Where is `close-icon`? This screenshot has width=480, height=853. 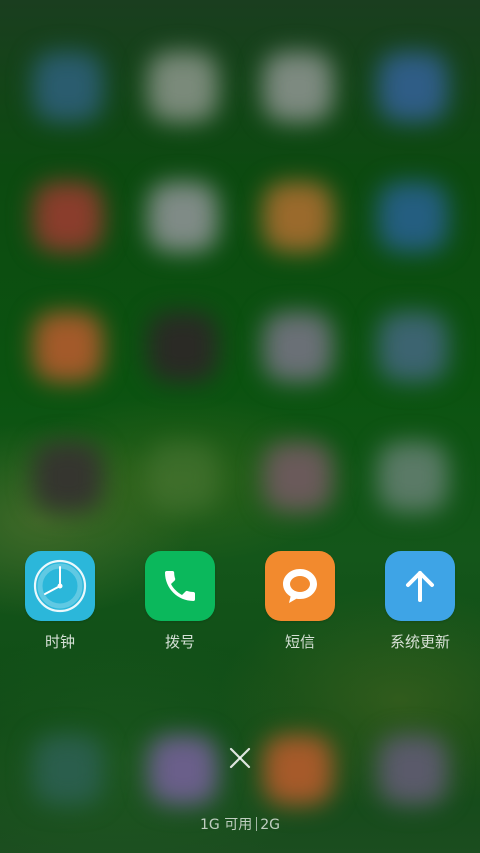 close-icon is located at coordinates (240, 758).